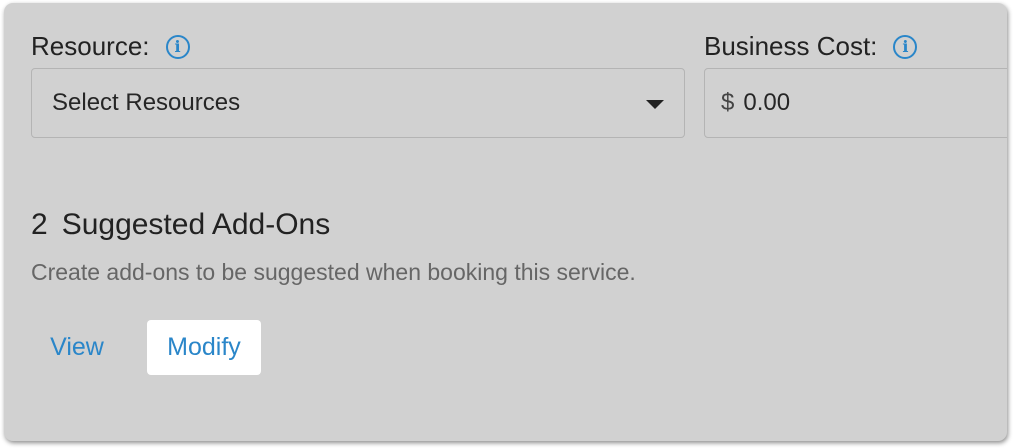  What do you see at coordinates (905, 46) in the screenshot?
I see `business-cost-info-icon: i` at bounding box center [905, 46].